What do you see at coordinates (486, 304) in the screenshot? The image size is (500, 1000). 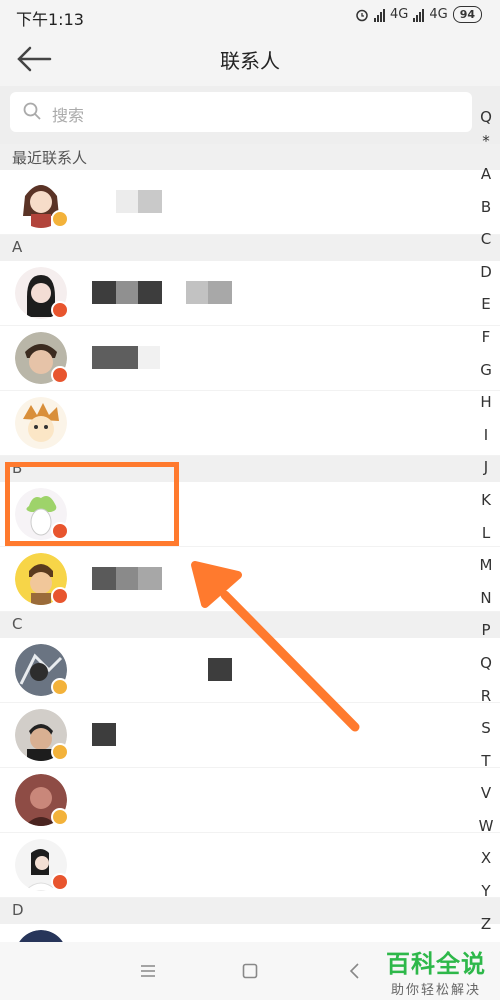 I see `alphabet-letter: E` at bounding box center [486, 304].